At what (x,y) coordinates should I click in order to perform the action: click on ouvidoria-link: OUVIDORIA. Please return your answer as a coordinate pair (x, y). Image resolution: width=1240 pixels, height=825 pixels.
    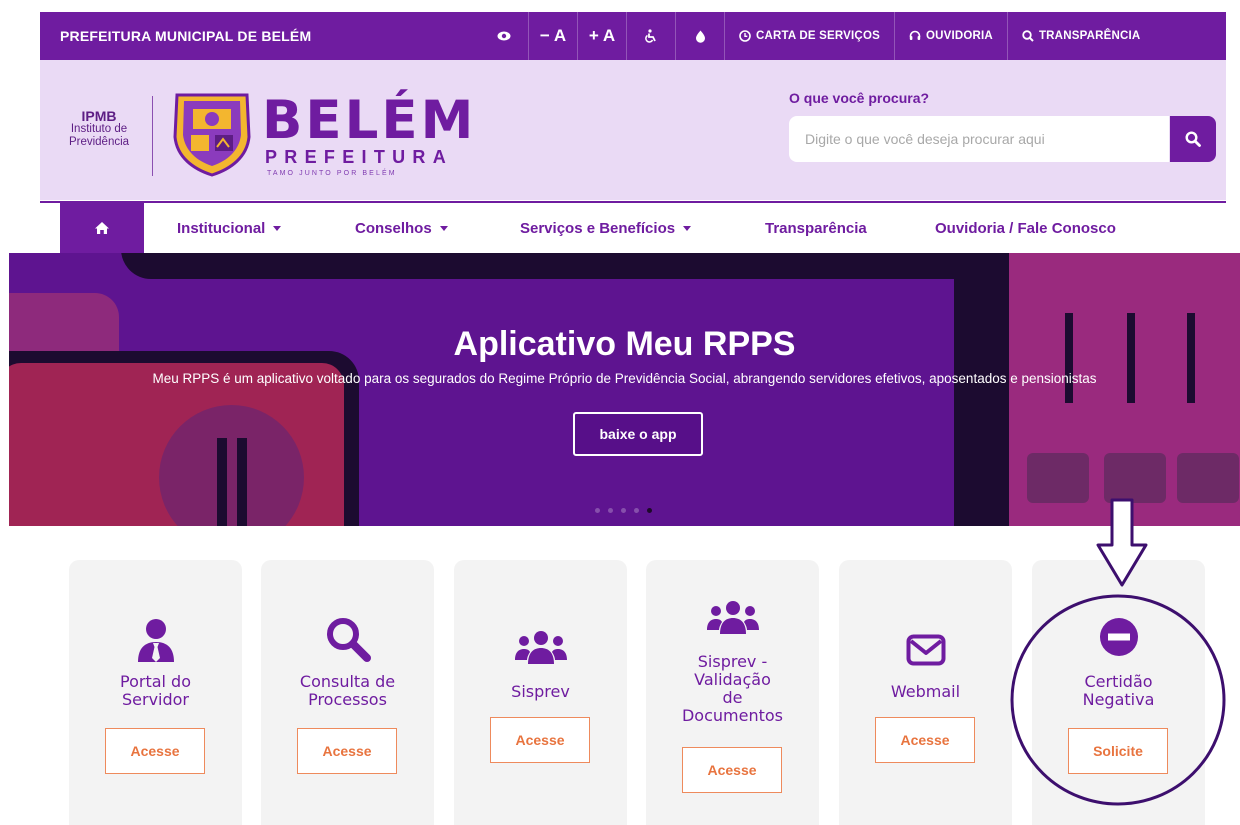
    Looking at the image, I should click on (951, 36).